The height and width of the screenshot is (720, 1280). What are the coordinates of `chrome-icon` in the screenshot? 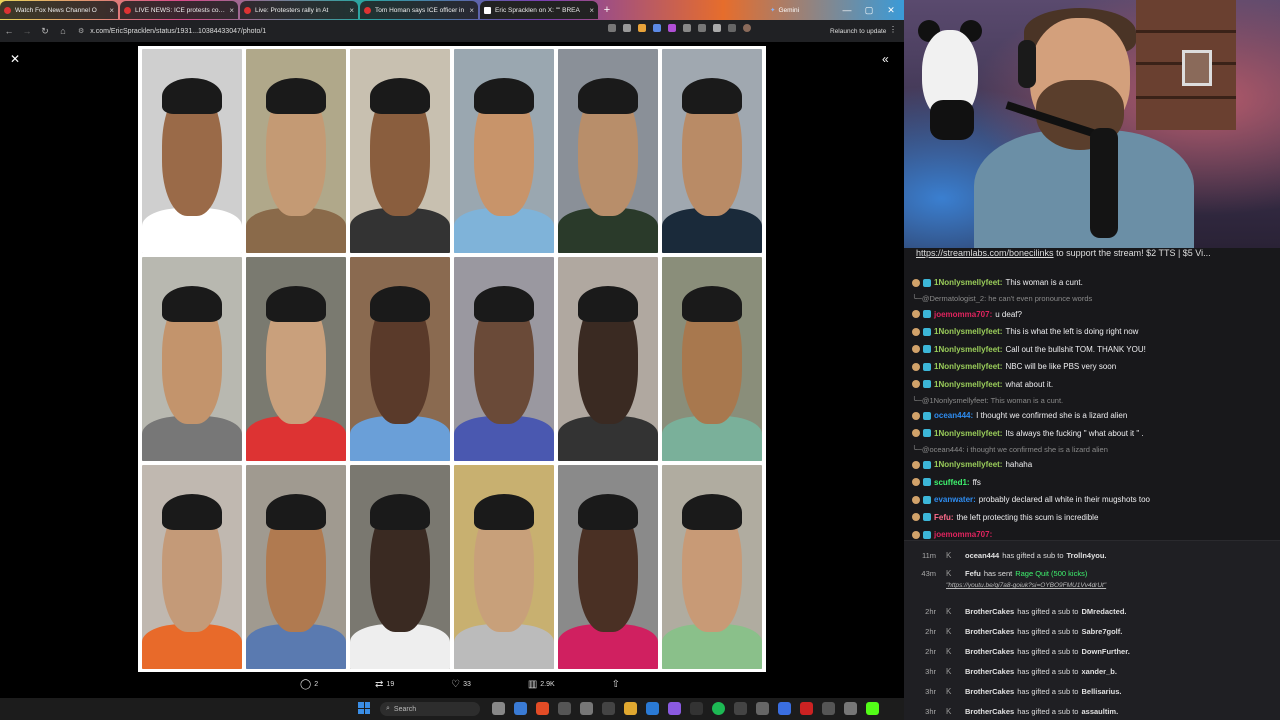 It's located at (542, 708).